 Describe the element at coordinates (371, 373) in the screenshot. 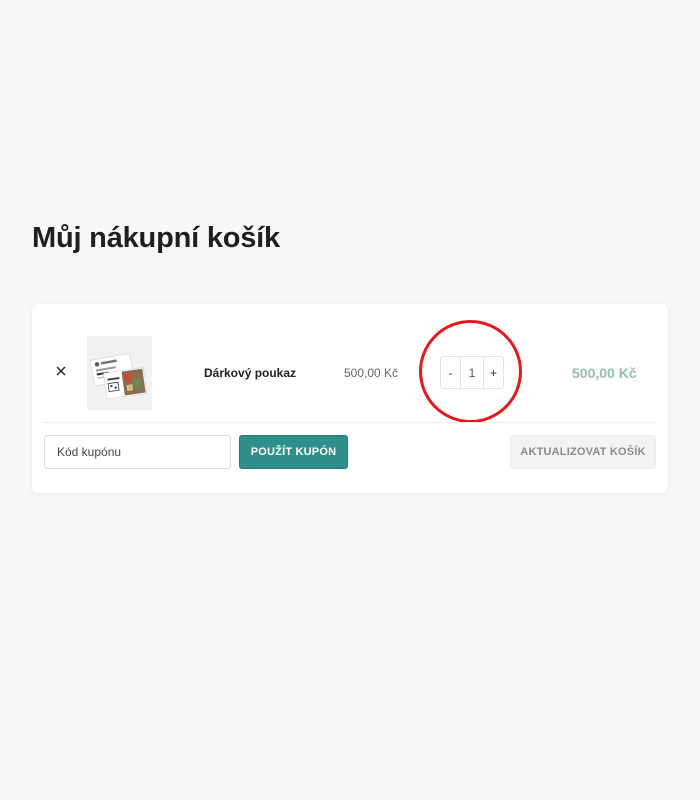

I see `product-price: 500,00 Kč` at that location.